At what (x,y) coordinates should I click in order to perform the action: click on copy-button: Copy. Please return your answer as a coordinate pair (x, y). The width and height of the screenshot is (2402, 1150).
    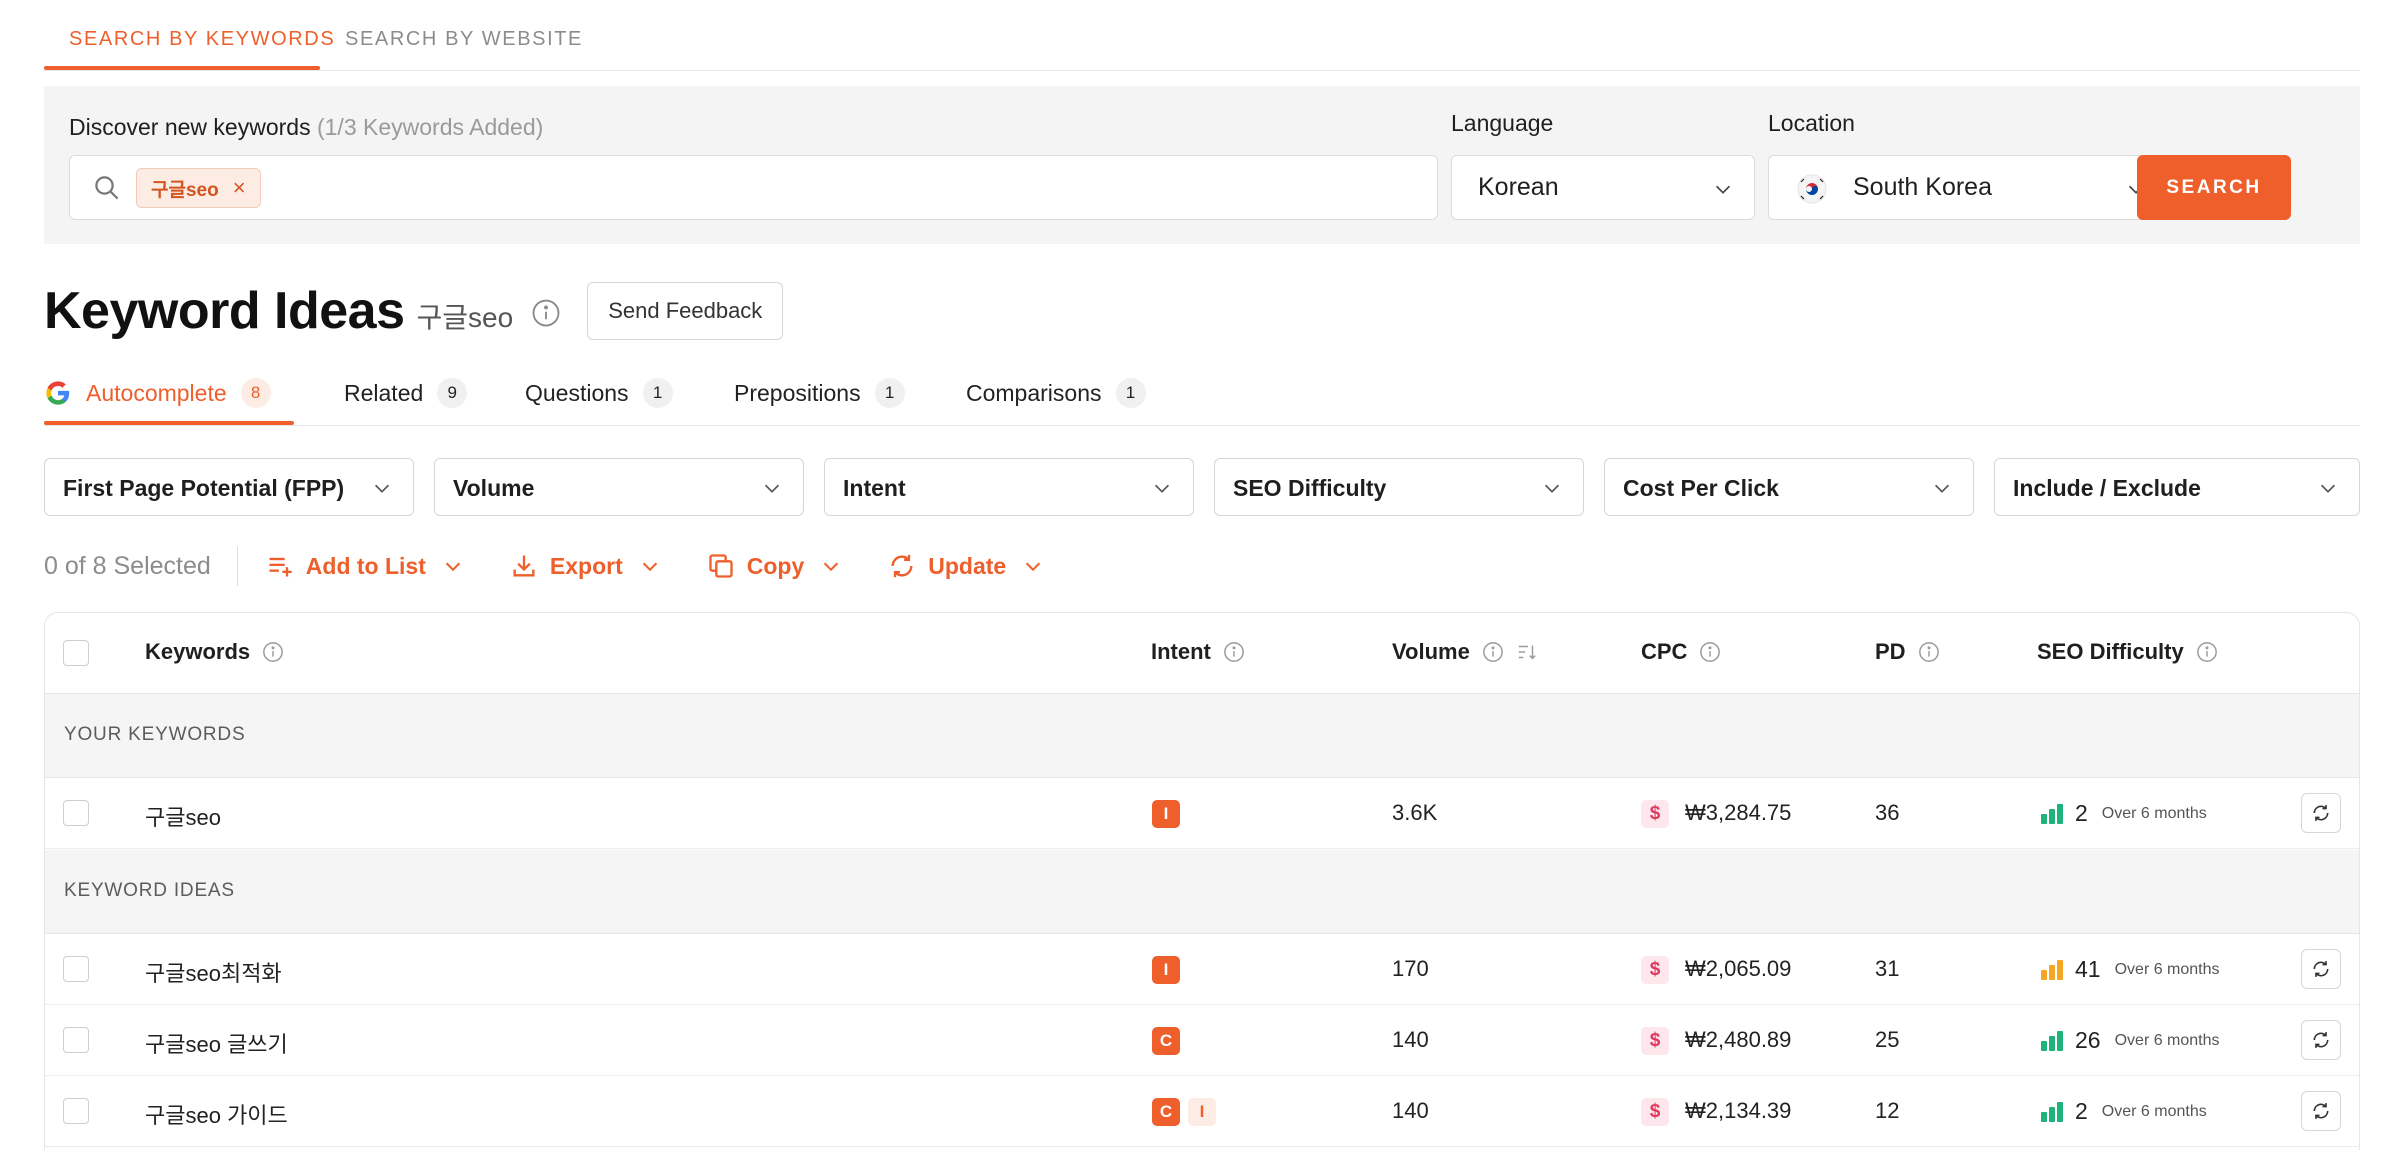
    Looking at the image, I should click on (775, 566).